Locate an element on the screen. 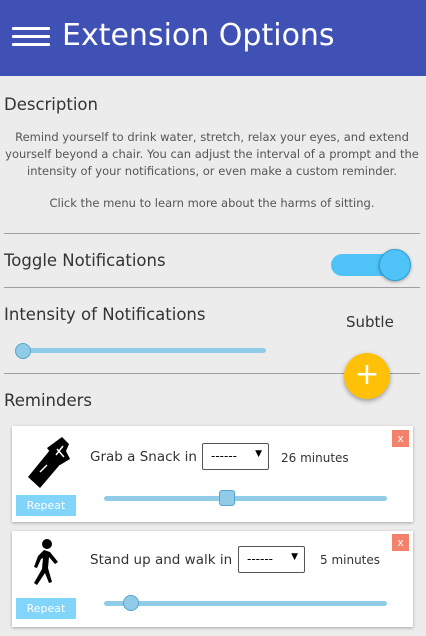 The height and width of the screenshot is (636, 426). toggle-knob is located at coordinates (395, 265).